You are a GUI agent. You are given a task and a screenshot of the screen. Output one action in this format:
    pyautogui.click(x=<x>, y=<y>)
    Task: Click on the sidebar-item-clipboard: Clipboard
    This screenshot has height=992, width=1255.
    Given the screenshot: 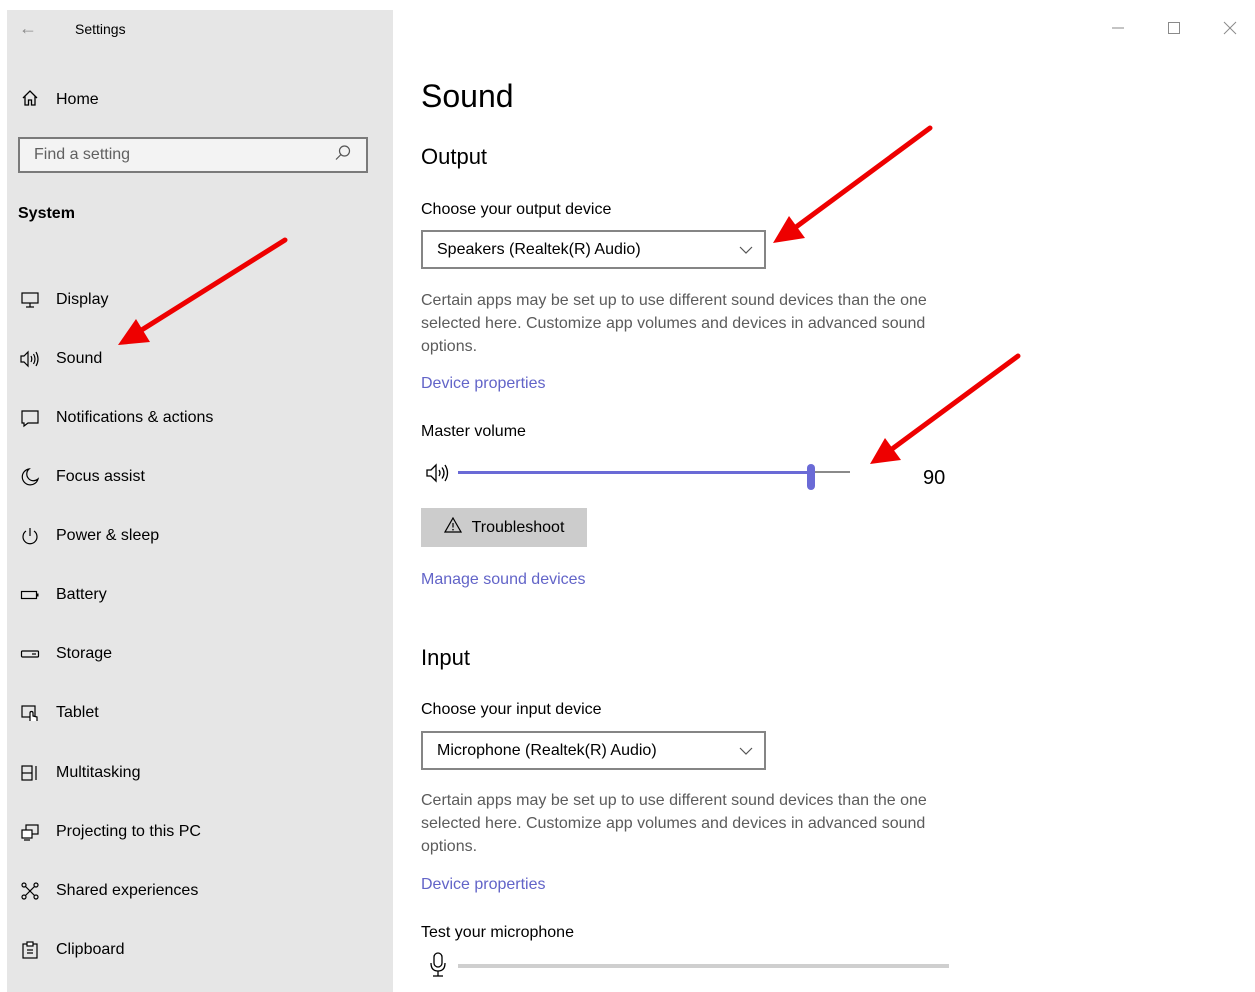 What is the action you would take?
    pyautogui.click(x=199, y=950)
    